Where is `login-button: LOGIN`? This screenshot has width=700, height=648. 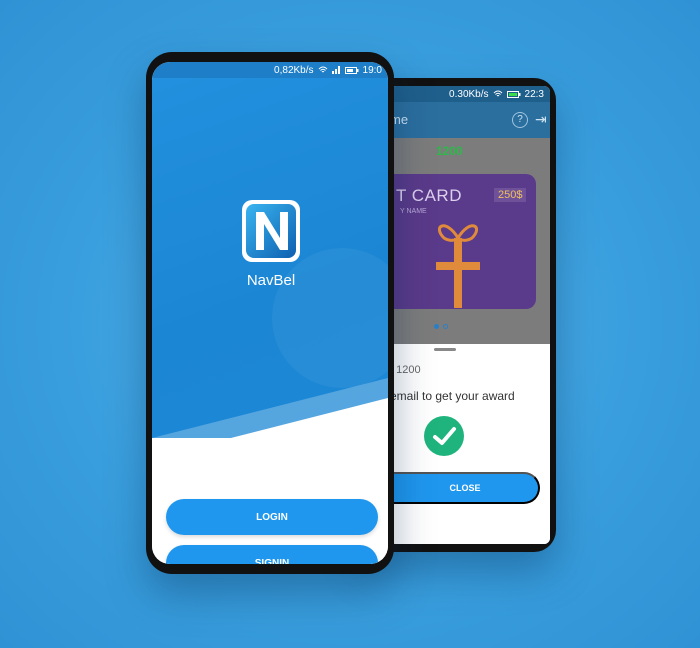 login-button: LOGIN is located at coordinates (272, 517).